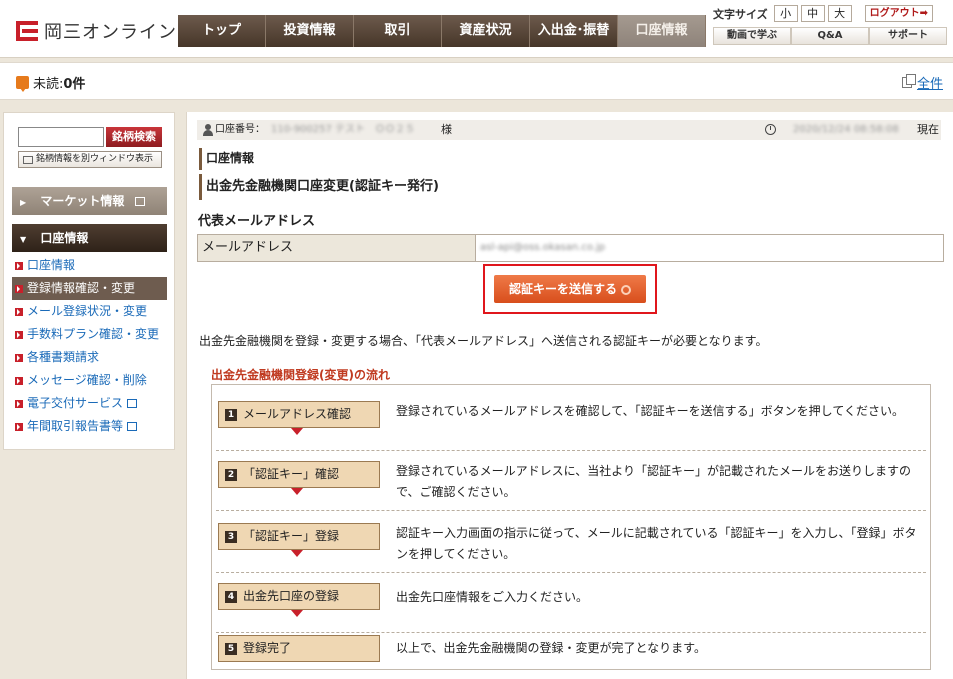  What do you see at coordinates (89, 265) in the screenshot?
I see `sidebar-item-account-info: 口座情報` at bounding box center [89, 265].